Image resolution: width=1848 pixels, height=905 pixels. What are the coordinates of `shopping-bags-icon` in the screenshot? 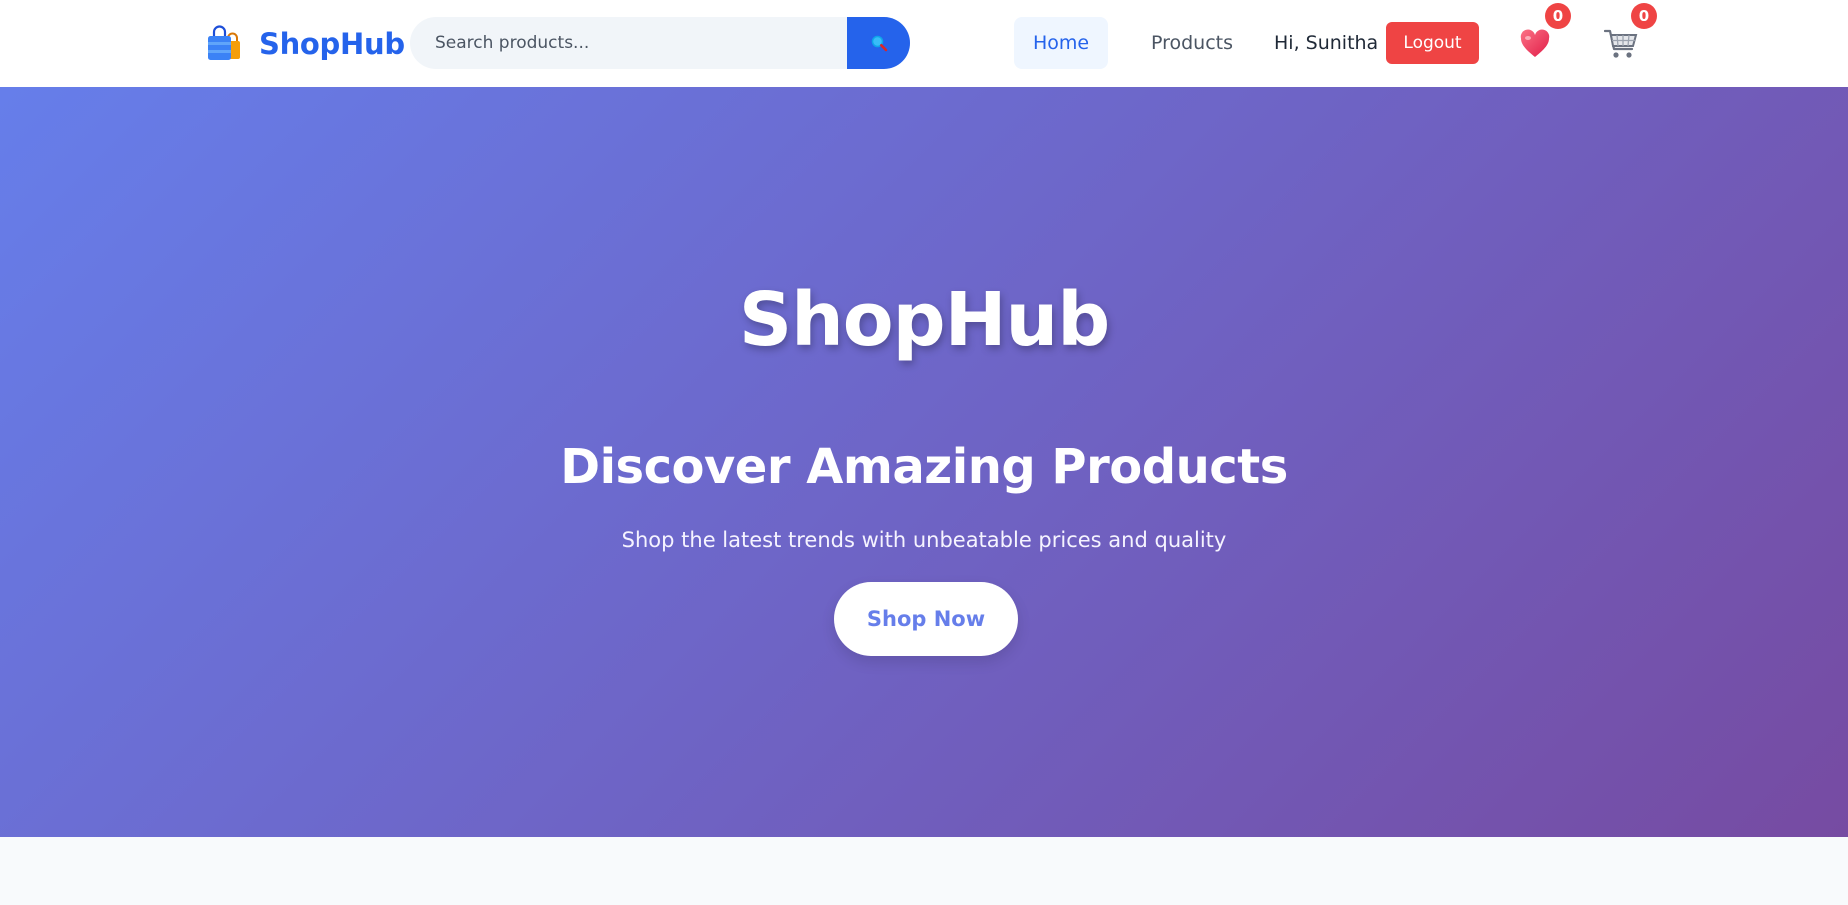 It's located at (224, 42).